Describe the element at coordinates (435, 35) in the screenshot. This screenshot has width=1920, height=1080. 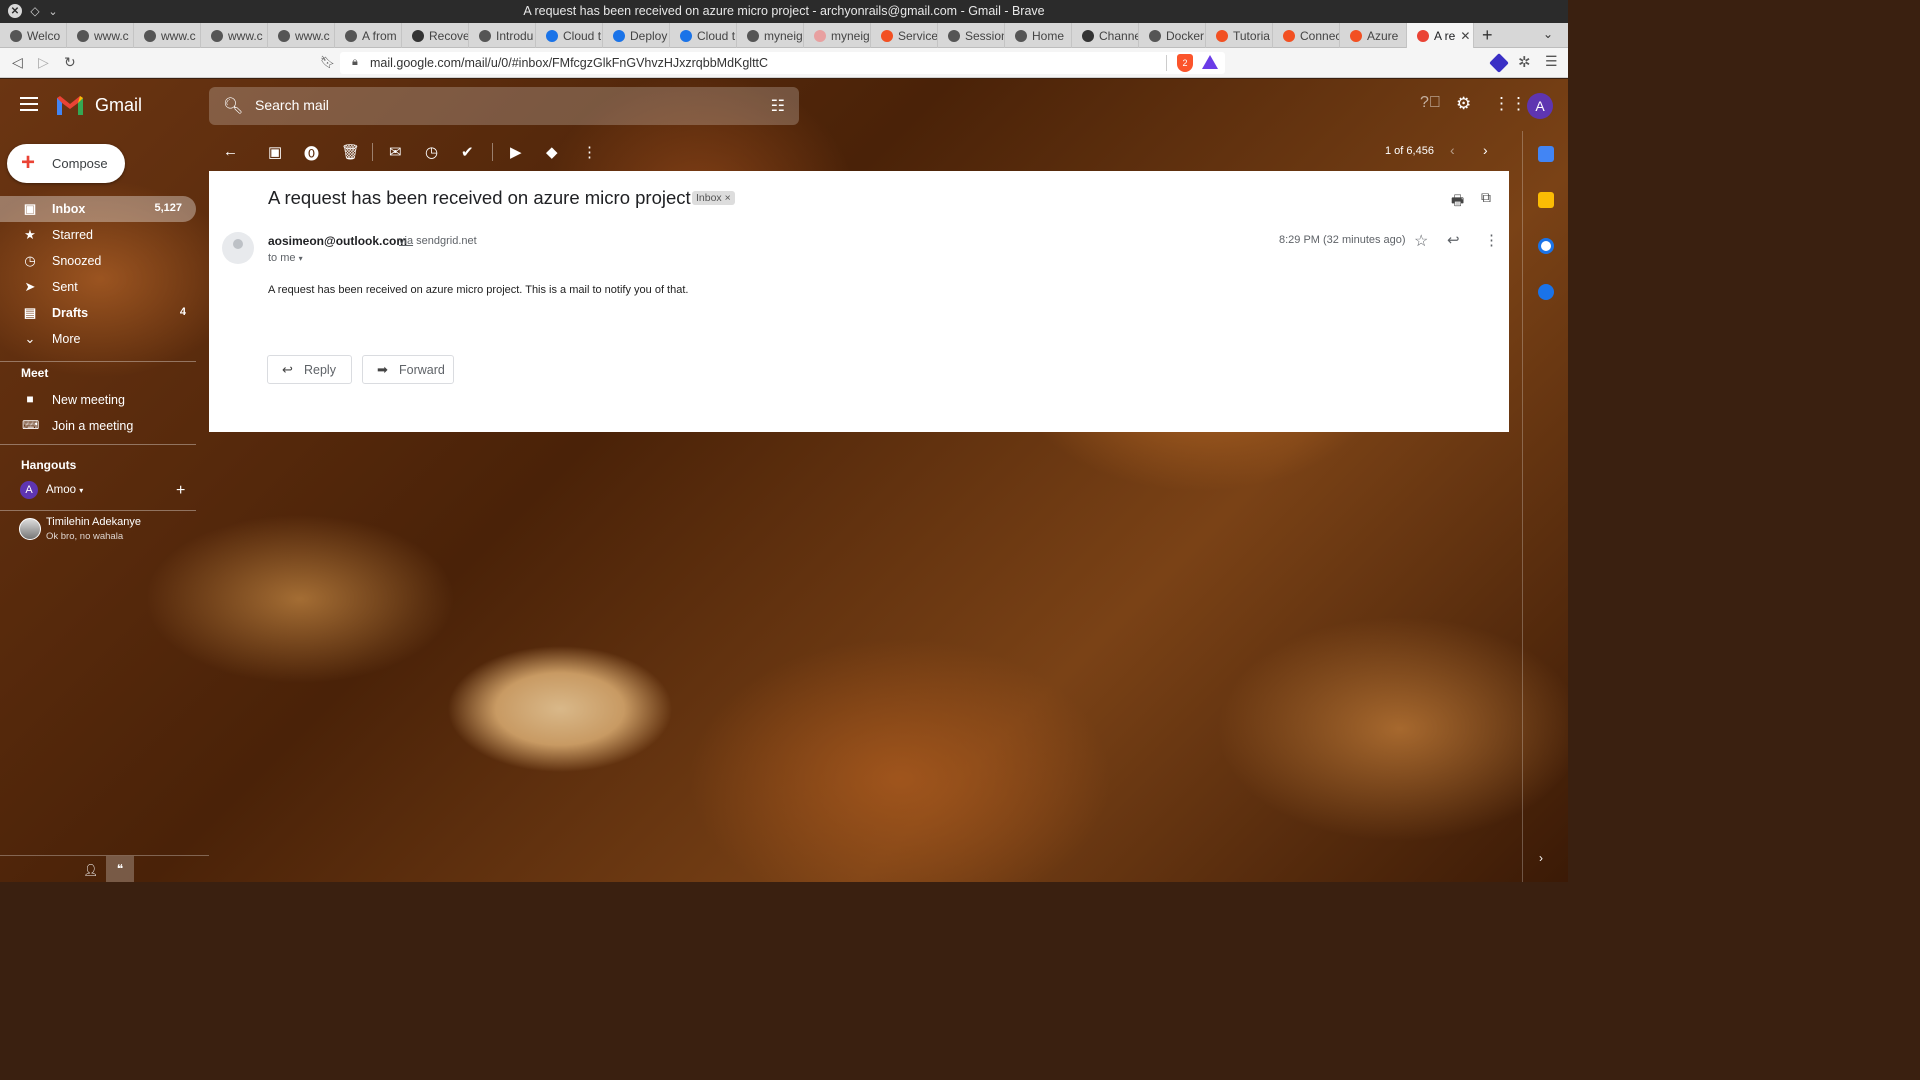
I see `browser-tab: Recove` at that location.